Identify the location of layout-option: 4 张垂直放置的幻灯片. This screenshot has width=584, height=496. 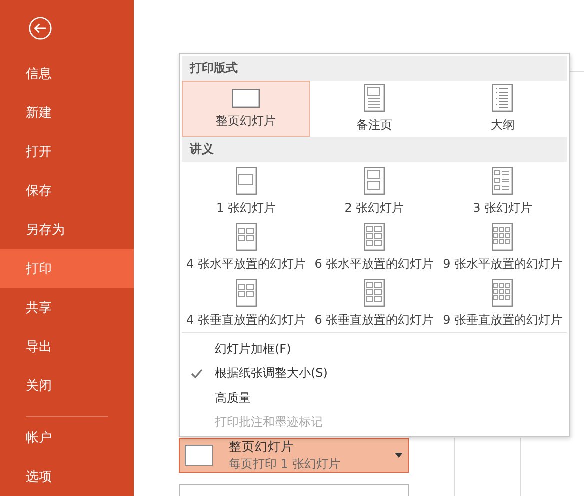
(246, 302).